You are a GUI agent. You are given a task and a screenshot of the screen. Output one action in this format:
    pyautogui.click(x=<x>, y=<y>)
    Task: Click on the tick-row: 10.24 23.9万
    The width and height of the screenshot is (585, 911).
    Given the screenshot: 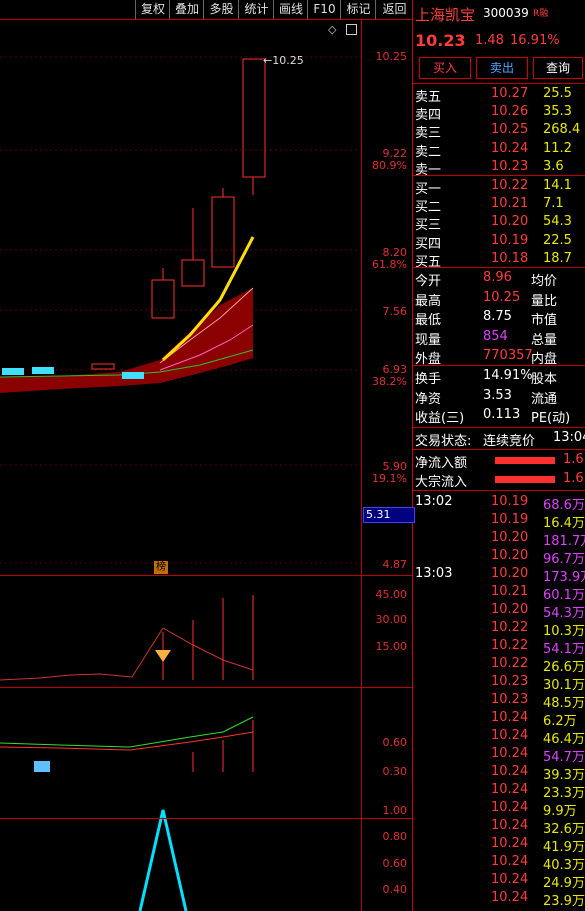 What is the action you would take?
    pyautogui.click(x=499, y=899)
    